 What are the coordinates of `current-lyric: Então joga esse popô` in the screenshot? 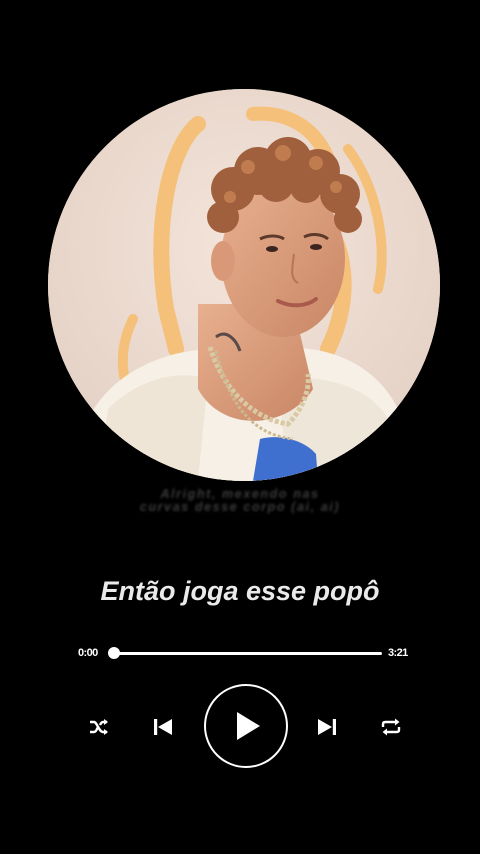 It's located at (240, 591).